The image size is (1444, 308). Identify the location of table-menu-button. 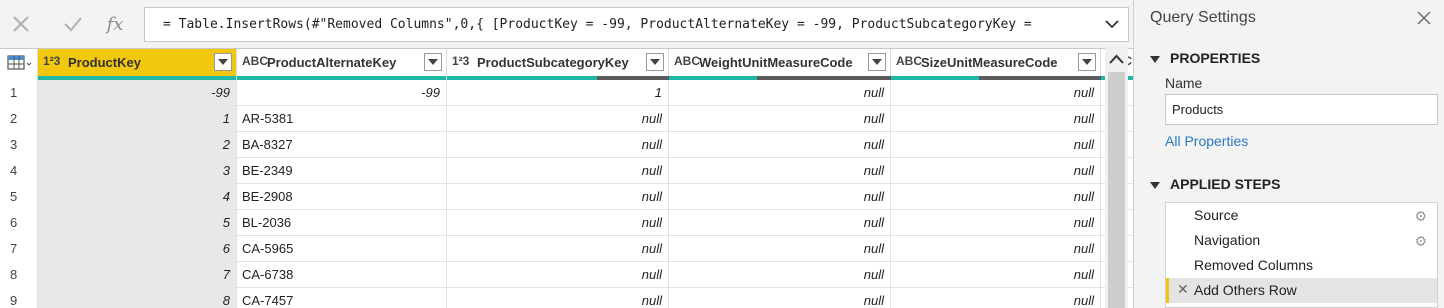
(19, 64).